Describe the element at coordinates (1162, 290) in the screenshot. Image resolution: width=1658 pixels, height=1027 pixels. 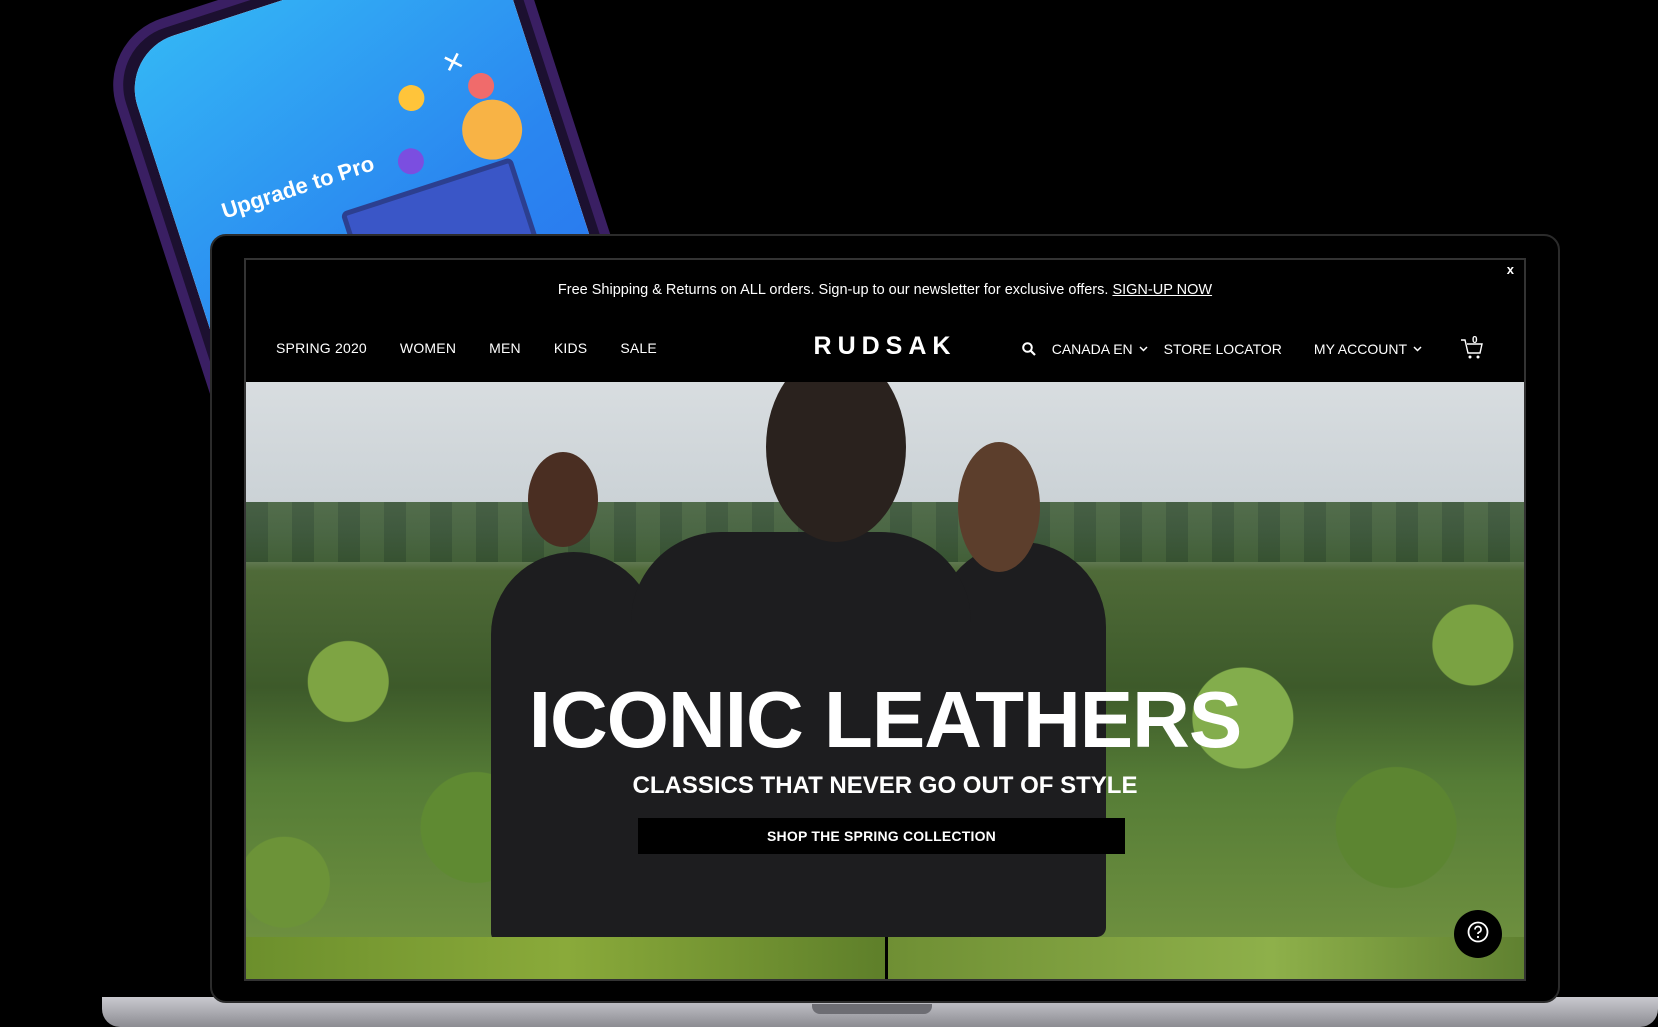
I see `signup-link: SIGN-UP NOW` at that location.